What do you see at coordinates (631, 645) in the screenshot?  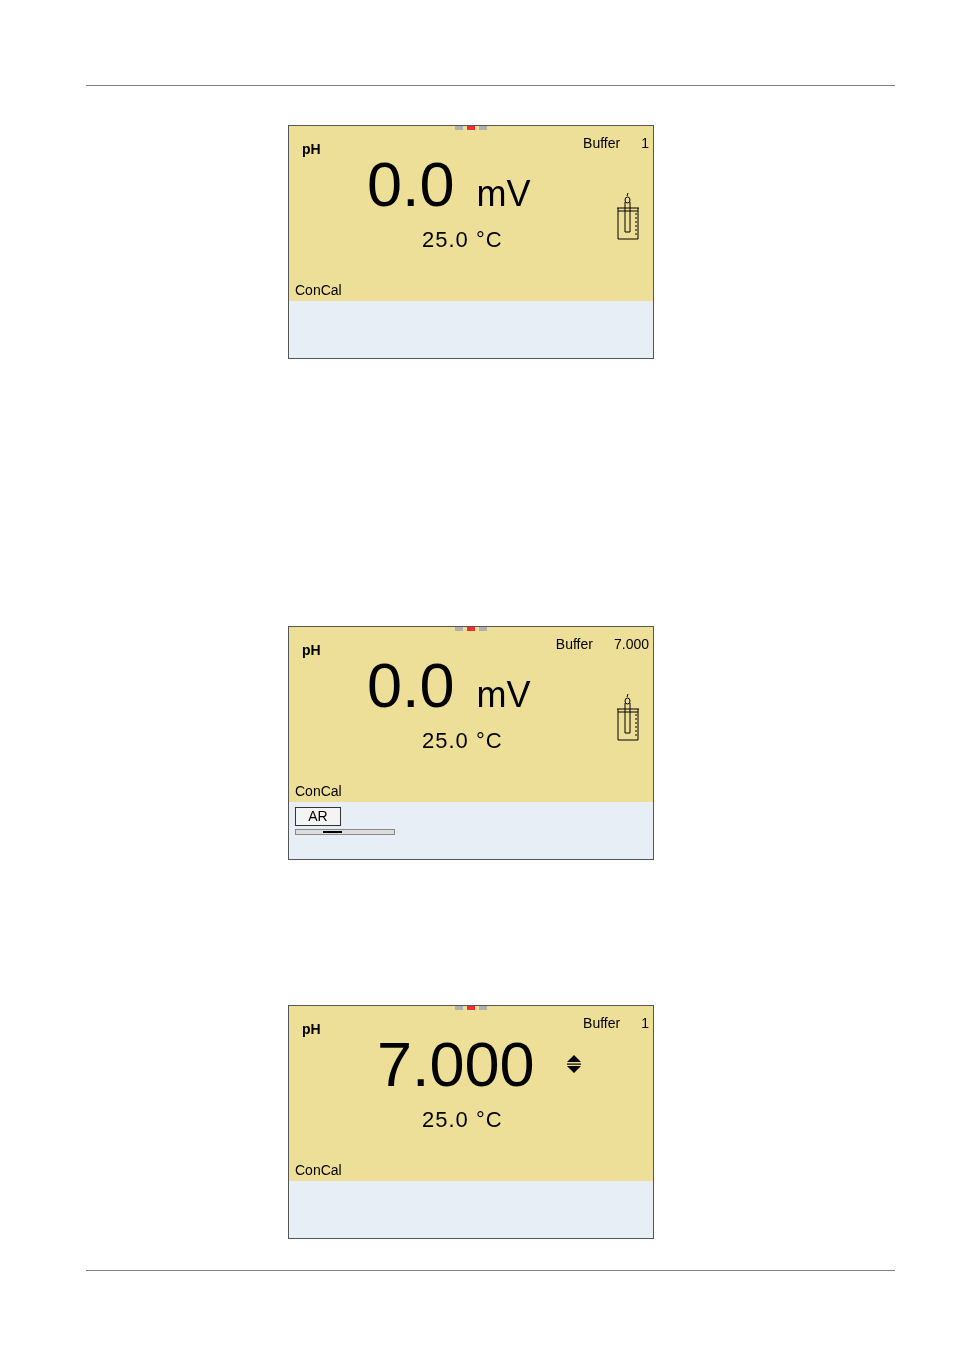 I see `buffer-value: 7.000` at bounding box center [631, 645].